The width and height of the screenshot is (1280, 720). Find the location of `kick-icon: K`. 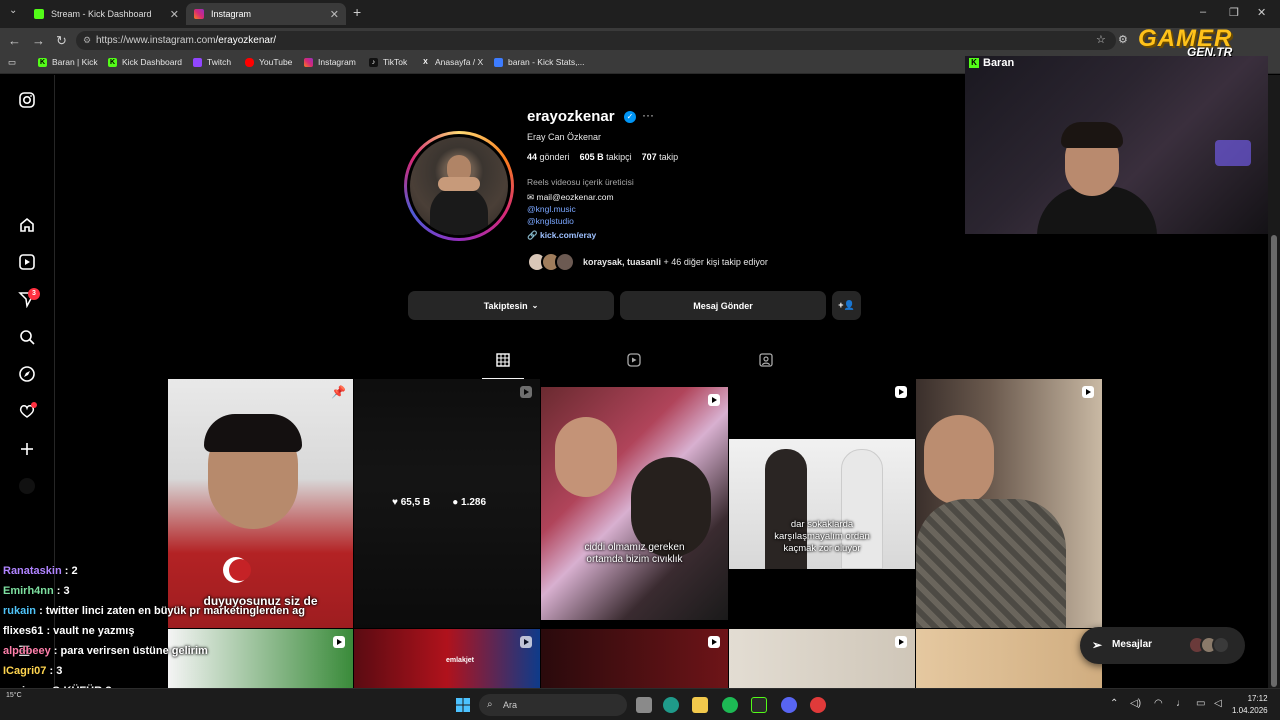

kick-icon: K is located at coordinates (42, 62).